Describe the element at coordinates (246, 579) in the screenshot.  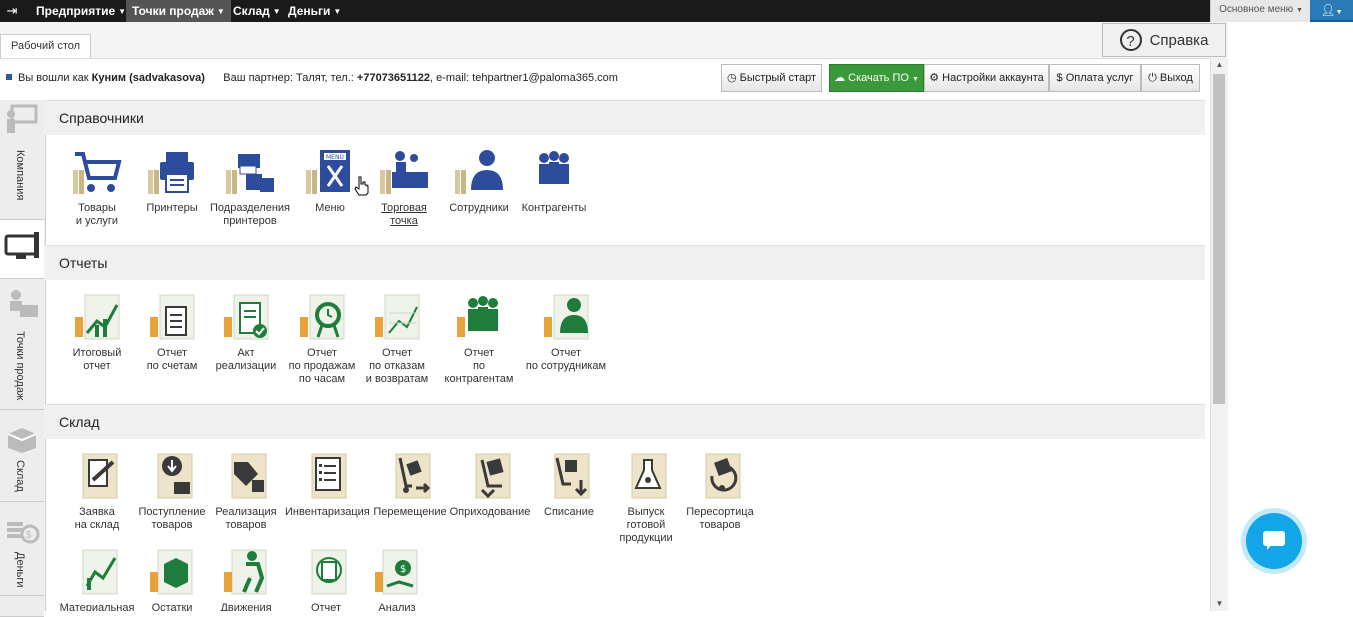
I see `wh-item-movements: Движения` at that location.